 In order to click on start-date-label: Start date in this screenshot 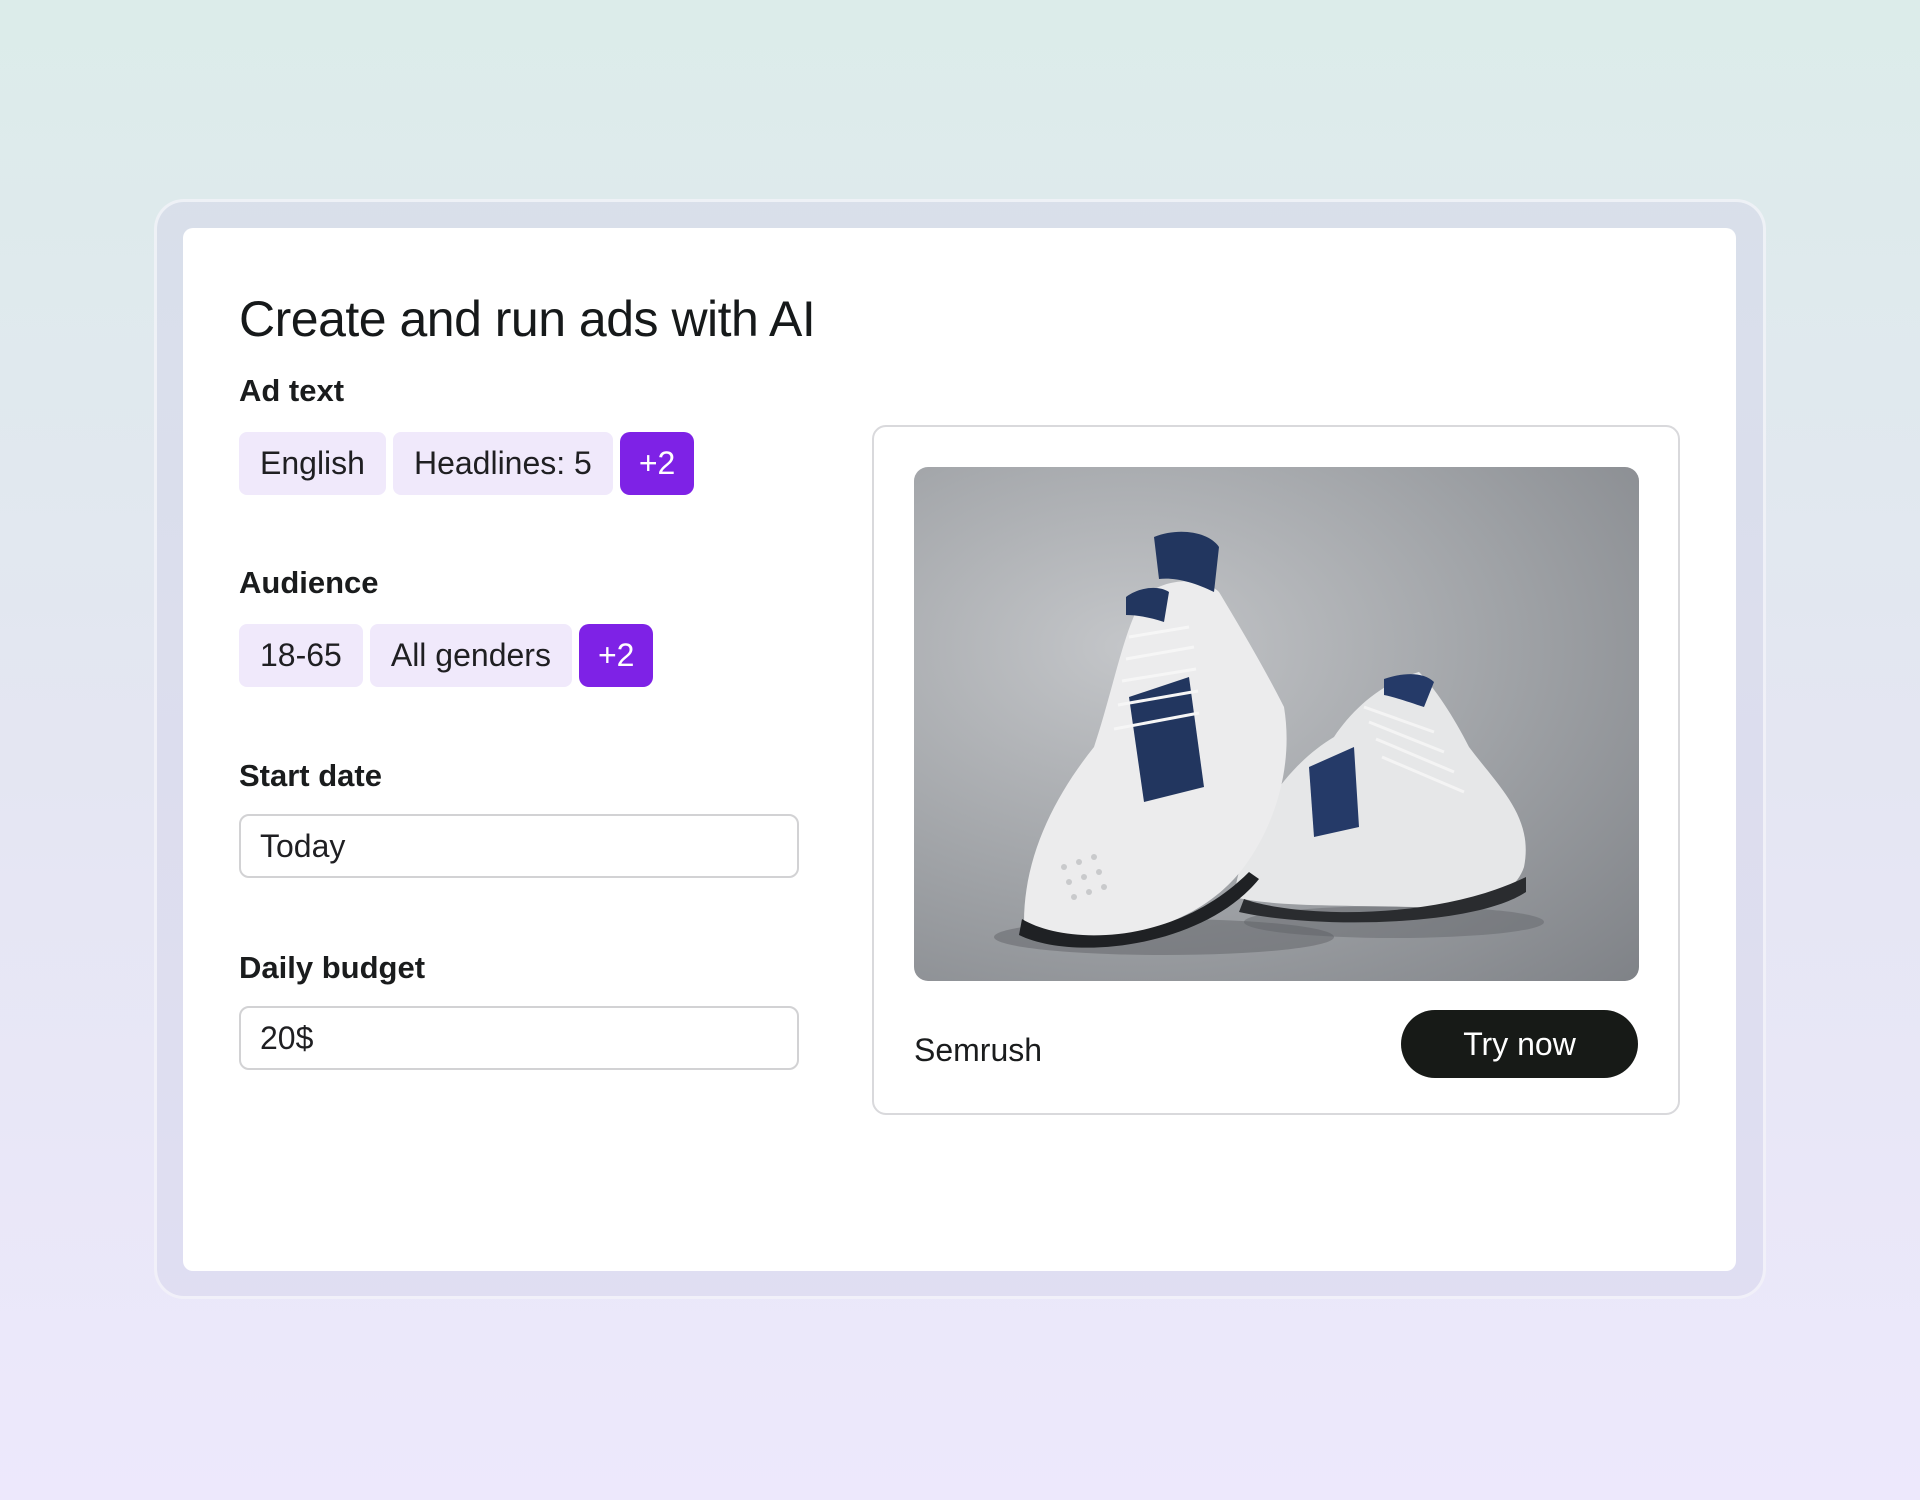, I will do `click(310, 775)`.